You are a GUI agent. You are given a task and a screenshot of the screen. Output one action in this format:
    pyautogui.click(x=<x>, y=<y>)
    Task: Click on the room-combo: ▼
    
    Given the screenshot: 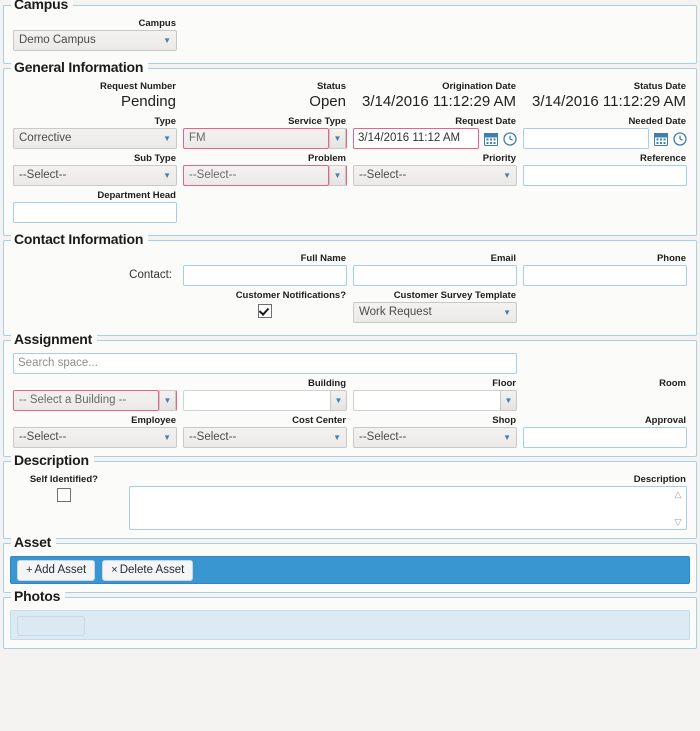 What is the action you would take?
    pyautogui.click(x=435, y=400)
    